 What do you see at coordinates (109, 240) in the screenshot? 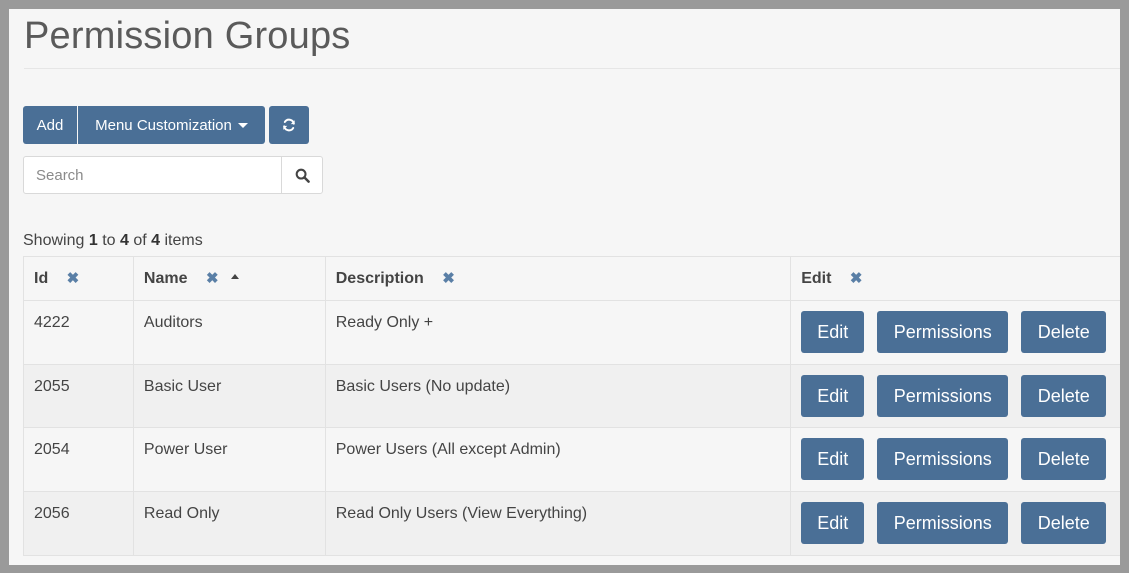
I see `showing-to-word: to` at bounding box center [109, 240].